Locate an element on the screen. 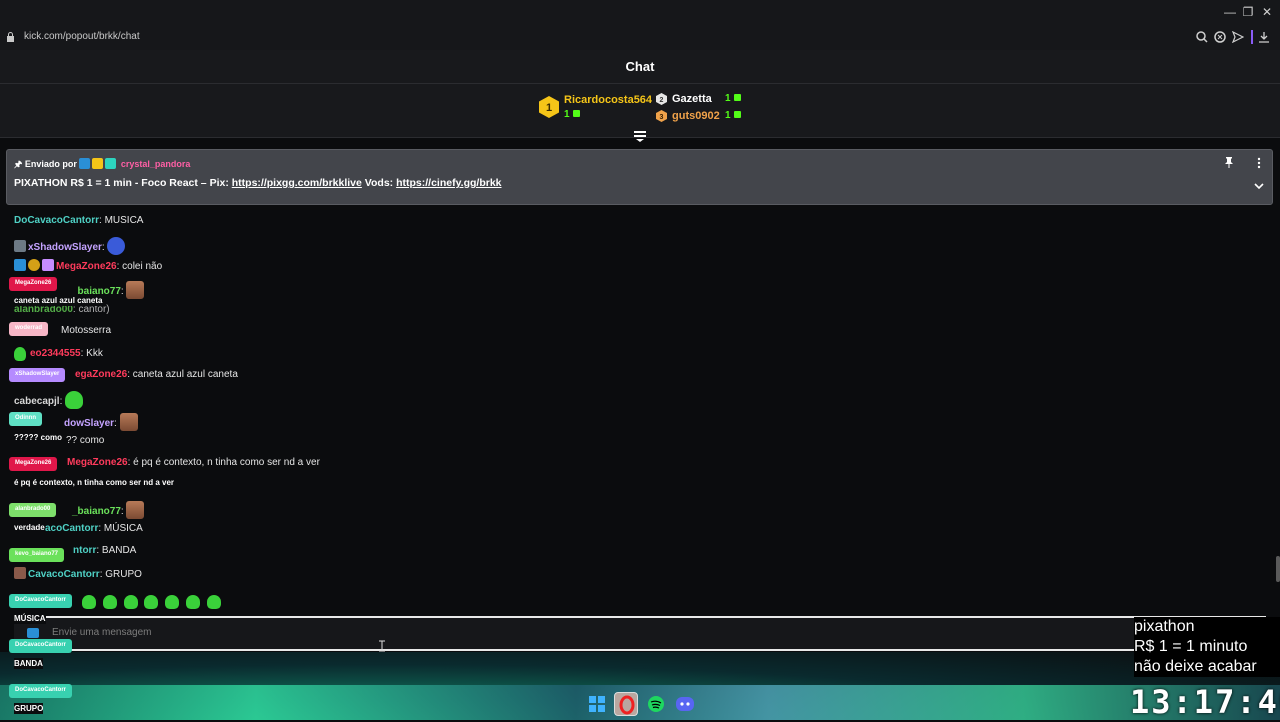 The image size is (1280, 722). collapse-leaderboard-icon is located at coordinates (640, 136).